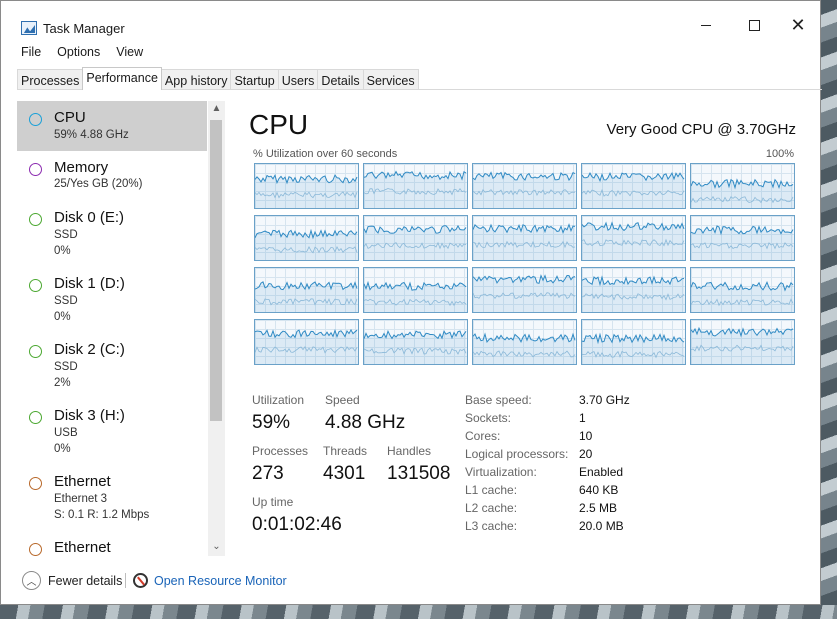 The height and width of the screenshot is (619, 837). I want to click on sidebar-item-disk-1: Disk 1 (D:) SSD 0%, so click(112, 301).